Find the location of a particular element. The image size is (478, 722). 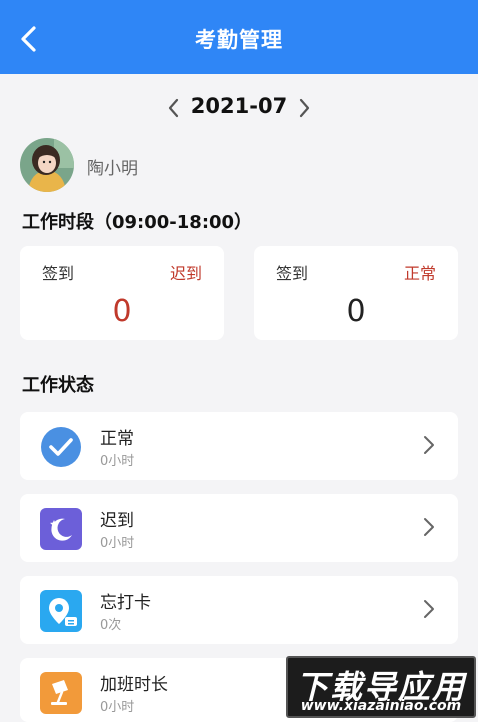

normal-checkin-card: 签到 正常 0 is located at coordinates (356, 293).